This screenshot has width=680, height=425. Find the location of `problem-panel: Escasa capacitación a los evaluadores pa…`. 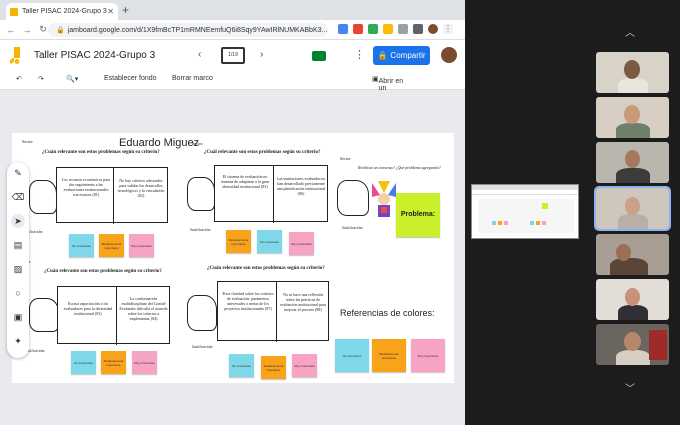

problem-panel: Escasa capacitación a los evaluadores pa… is located at coordinates (113, 315).